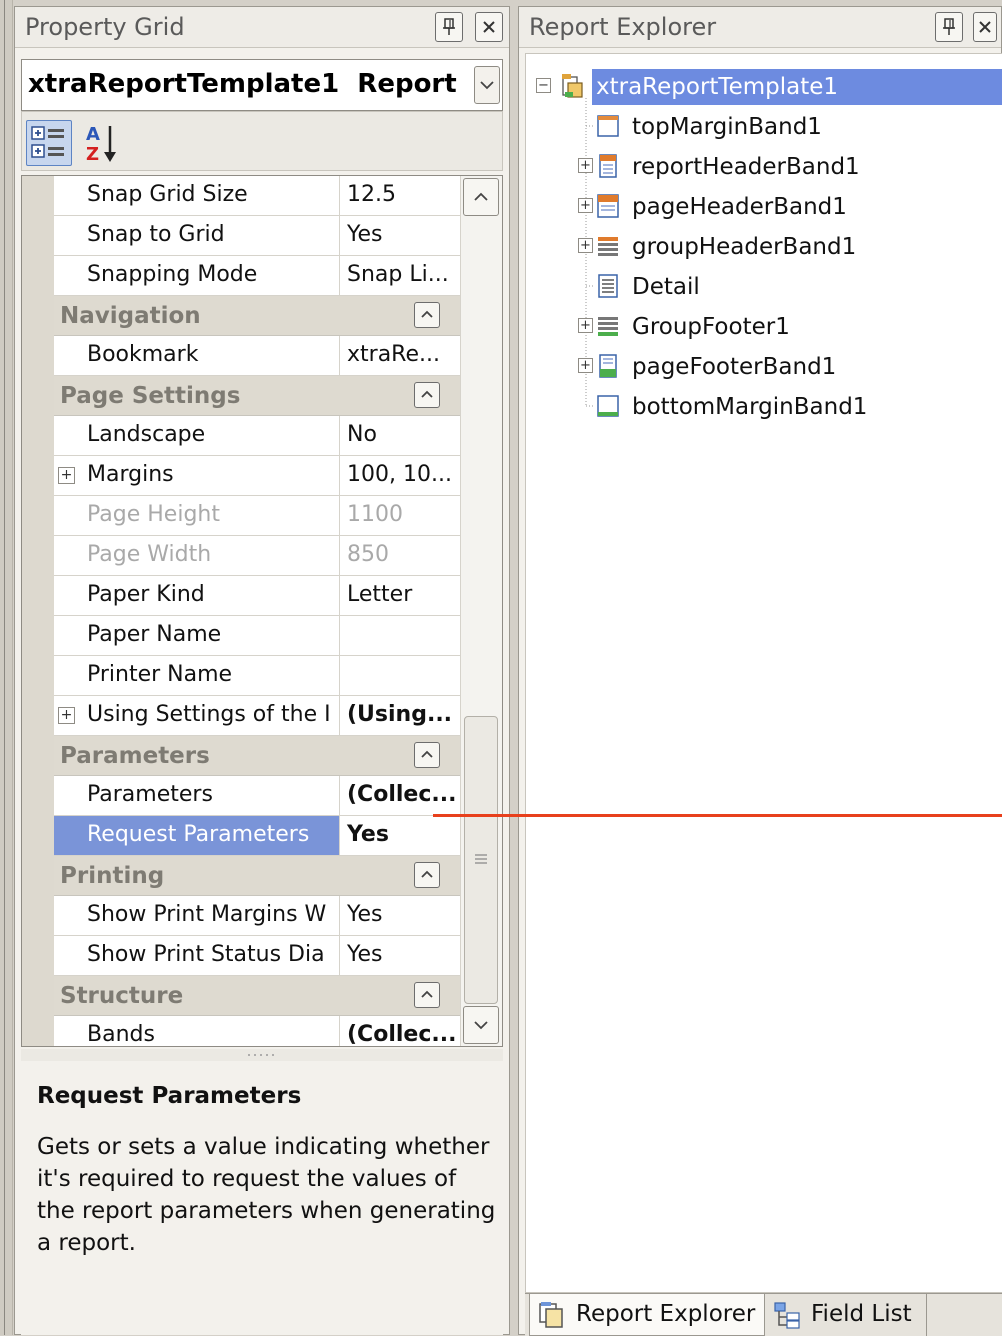  What do you see at coordinates (257, 876) in the screenshot?
I see `category-printing: Printing` at bounding box center [257, 876].